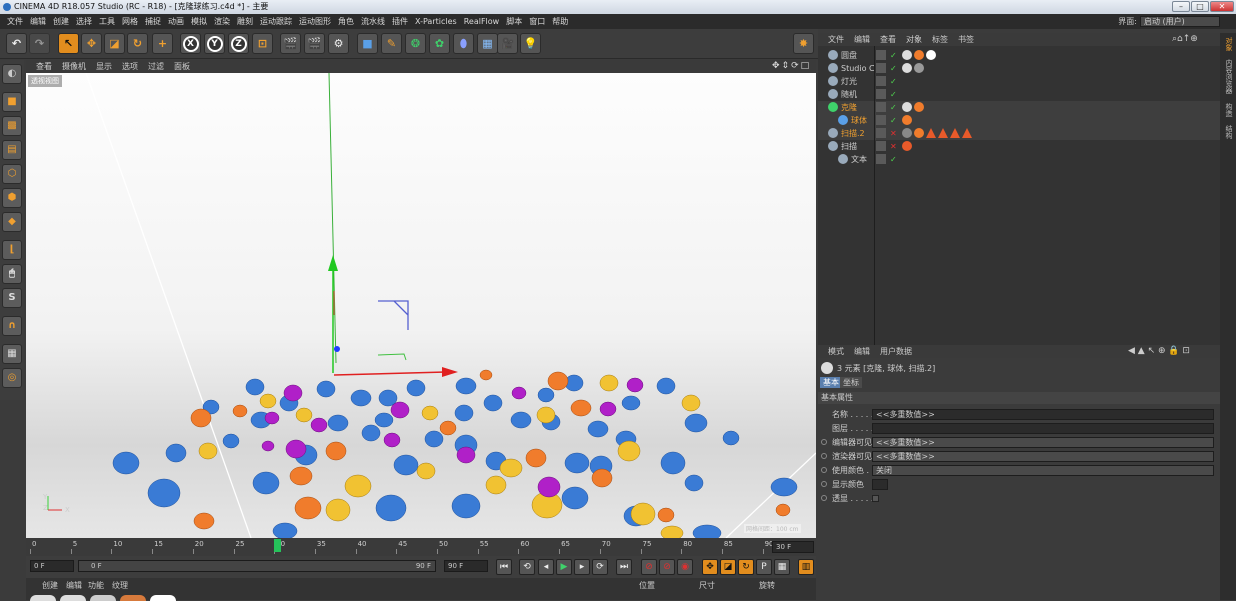  I want to click on attribute-value-field: 关闭, so click(1043, 470).